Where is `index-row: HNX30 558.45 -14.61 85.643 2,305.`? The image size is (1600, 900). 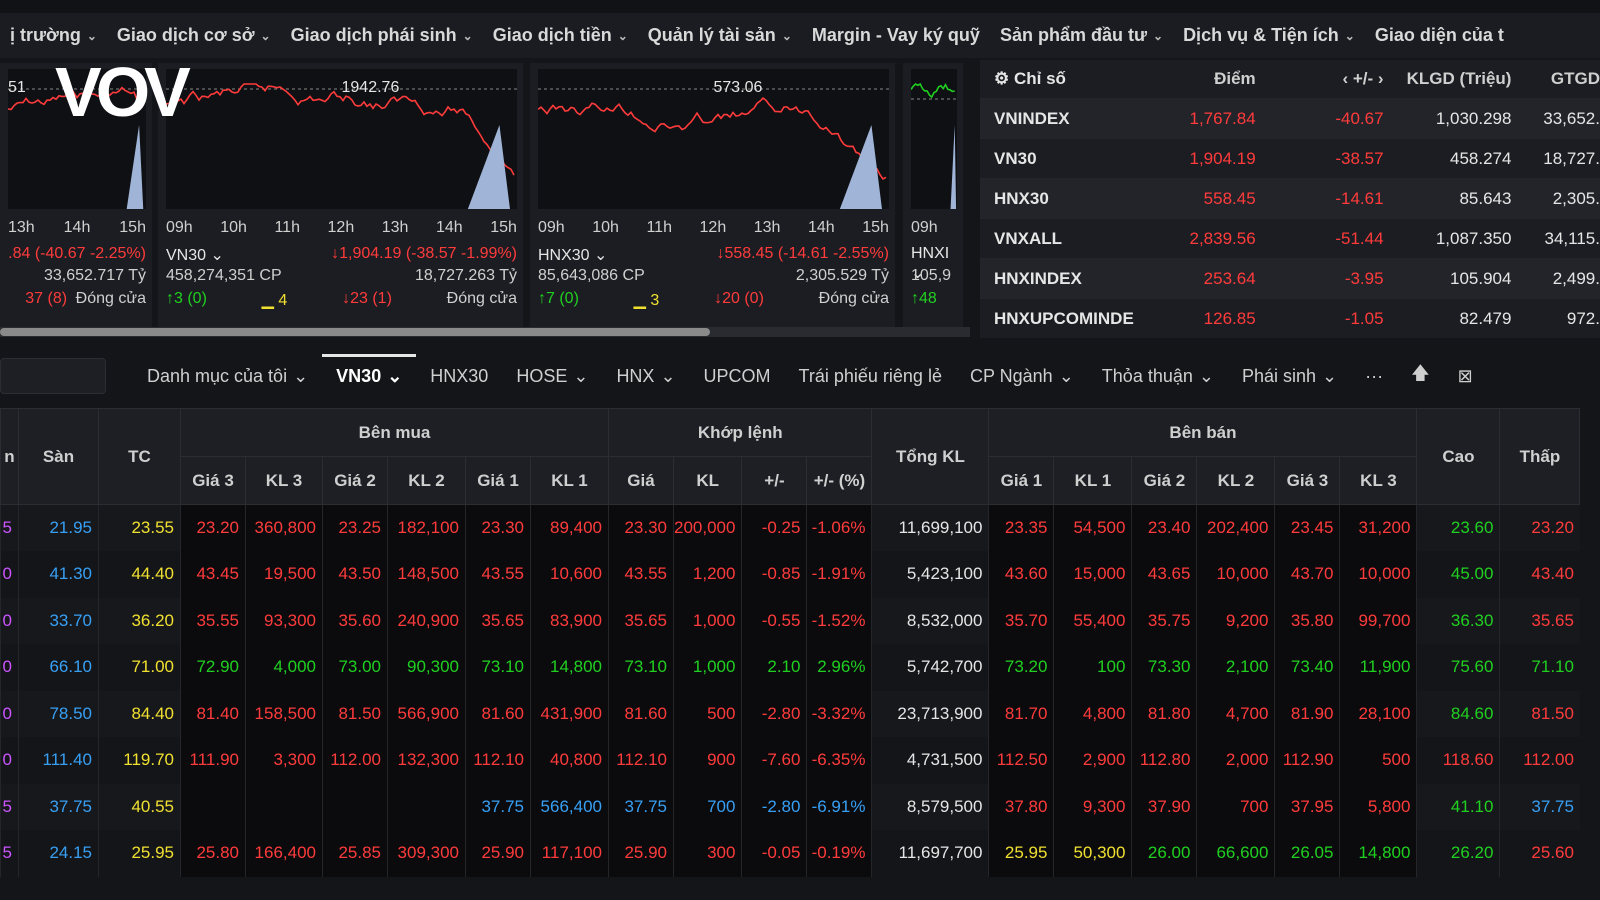
index-row: HNX30 558.45 -14.61 85.643 2,305. is located at coordinates (1290, 198).